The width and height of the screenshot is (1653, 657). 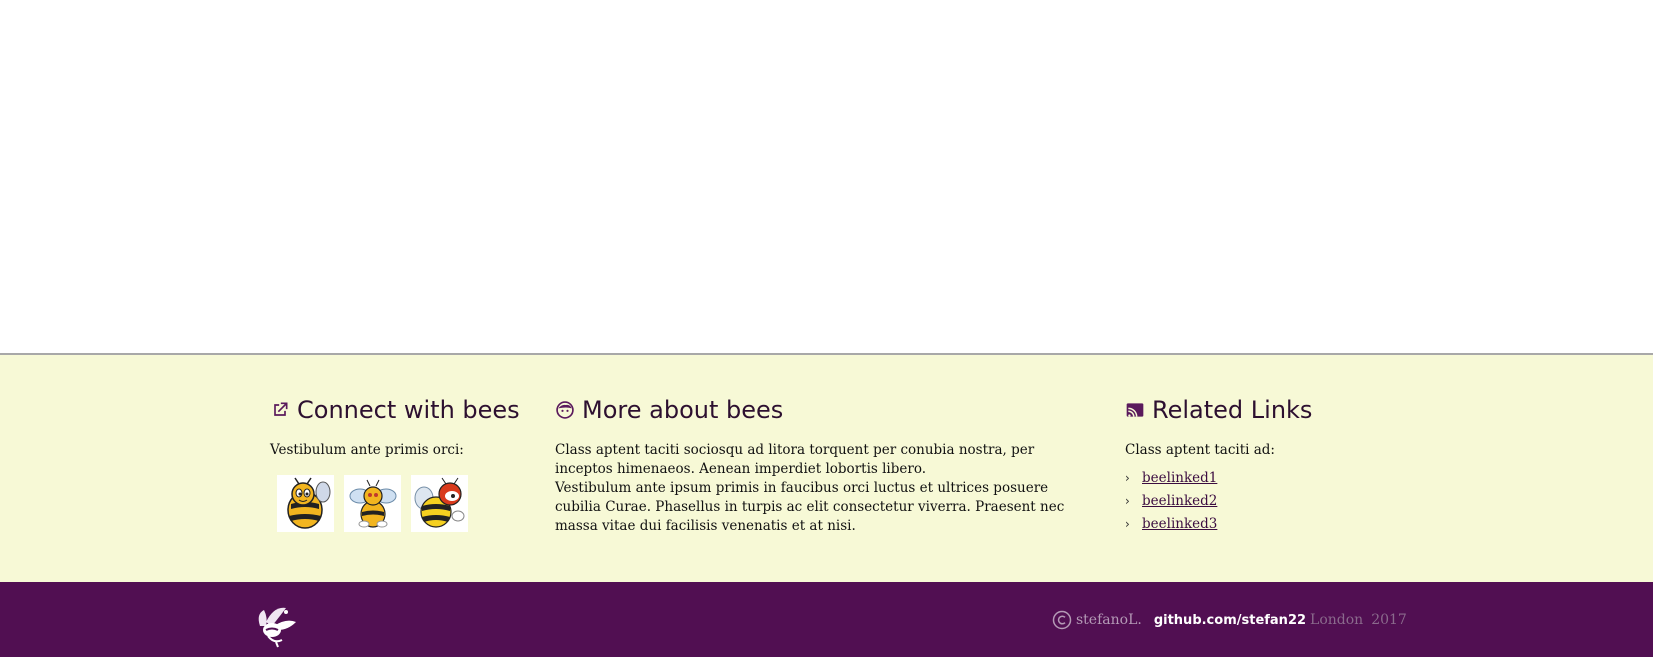 I want to click on face-icon, so click(x=565, y=410).